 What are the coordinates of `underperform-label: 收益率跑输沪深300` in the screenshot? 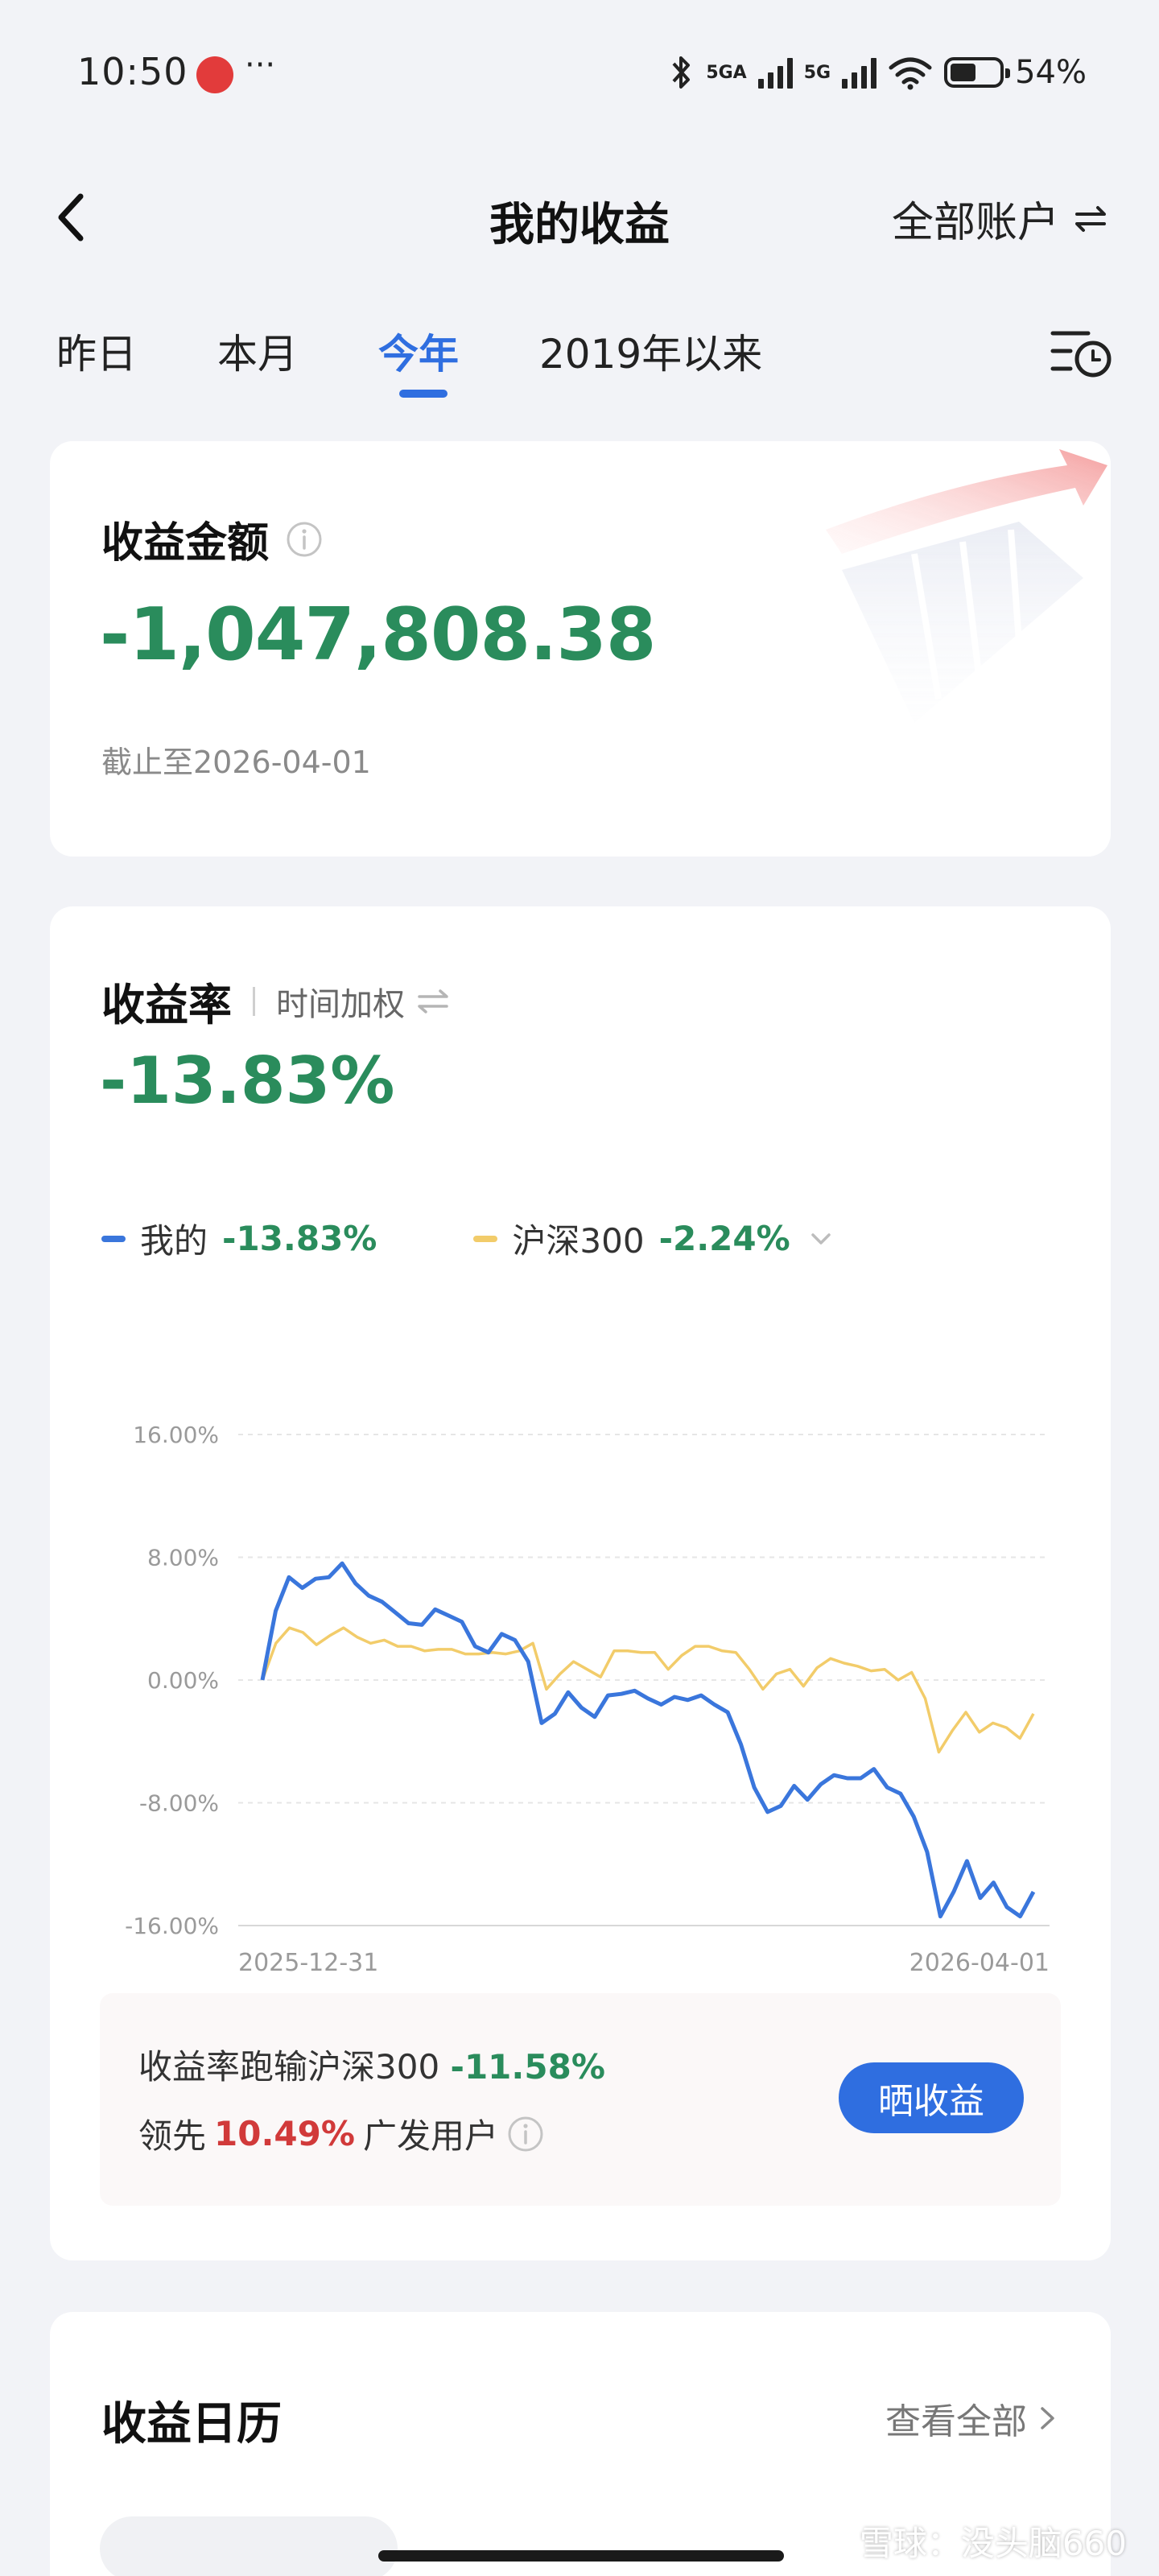 It's located at (289, 2067).